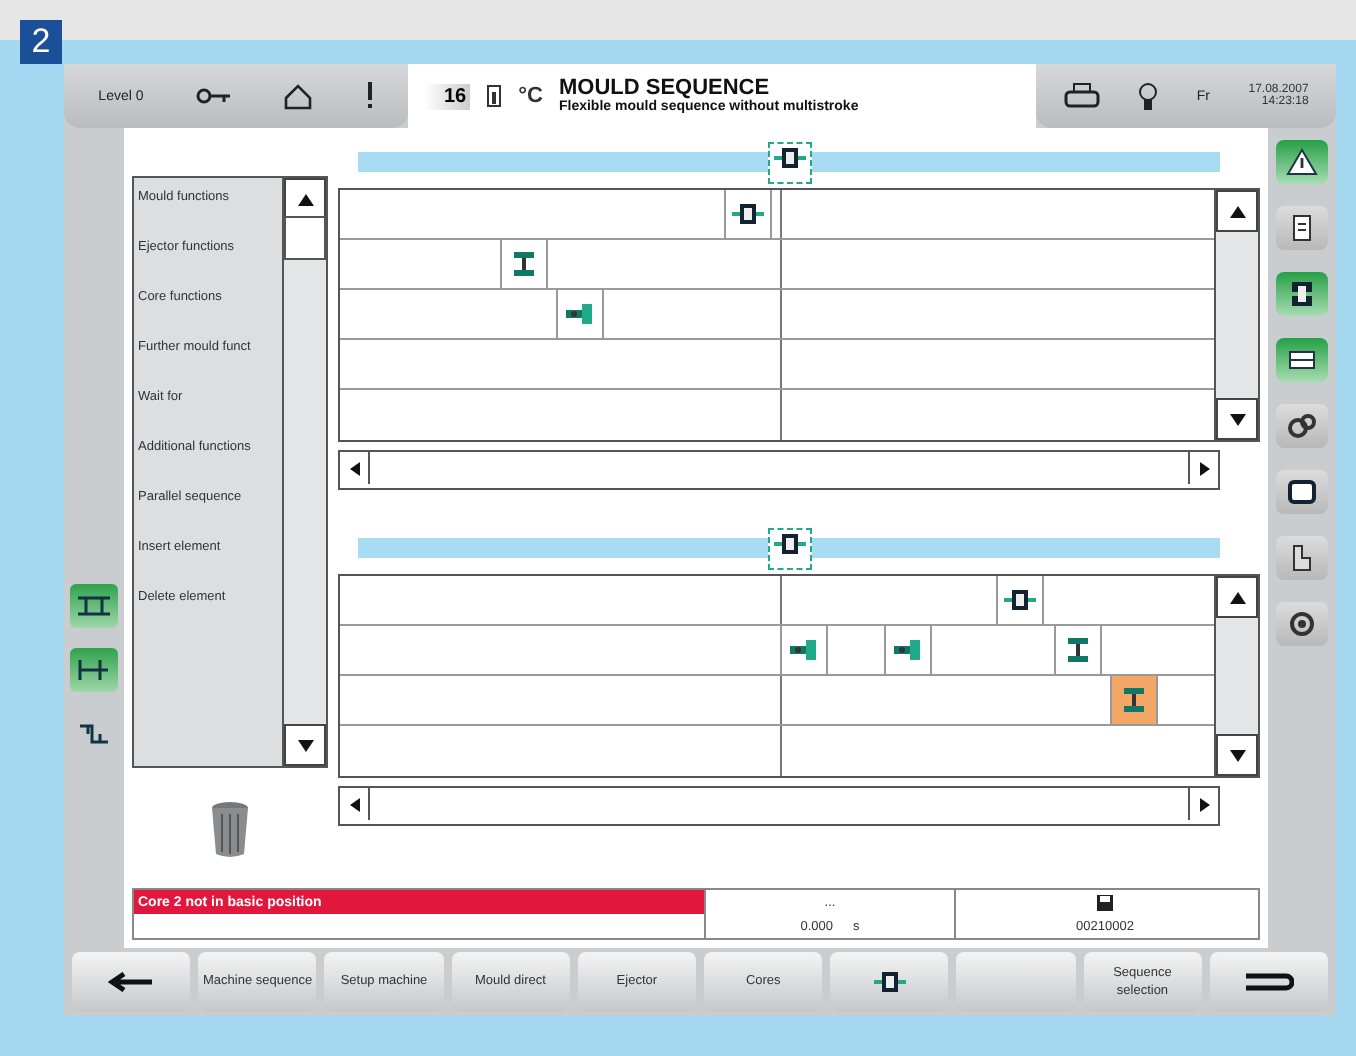 This screenshot has width=1356, height=1056. I want to click on save-icon, so click(1105, 902).